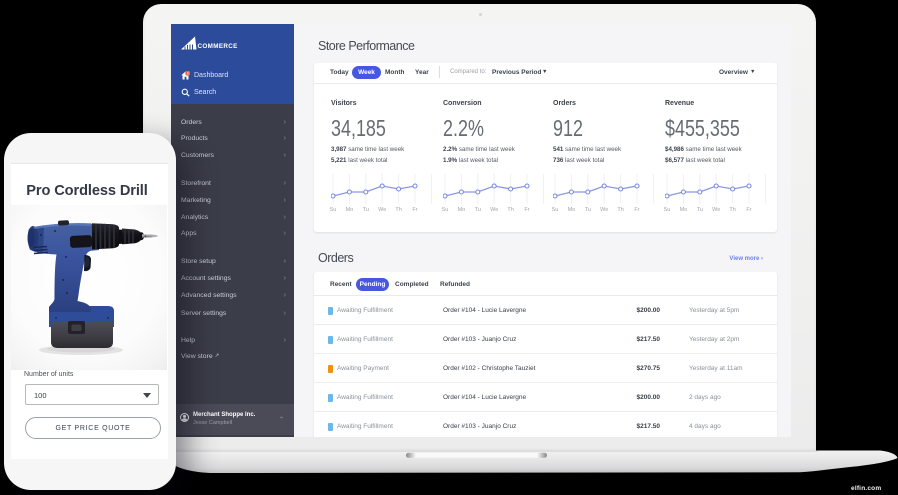 This screenshot has width=898, height=495. What do you see at coordinates (218, 46) in the screenshot?
I see `svg-text: COMMERCE` at bounding box center [218, 46].